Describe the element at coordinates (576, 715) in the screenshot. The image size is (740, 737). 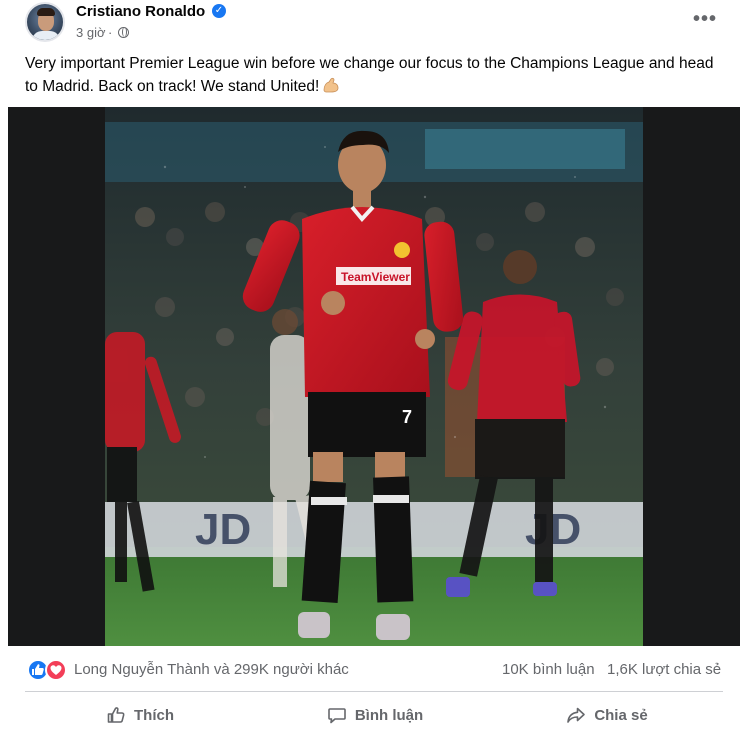
I see `share-arrow-icon` at that location.